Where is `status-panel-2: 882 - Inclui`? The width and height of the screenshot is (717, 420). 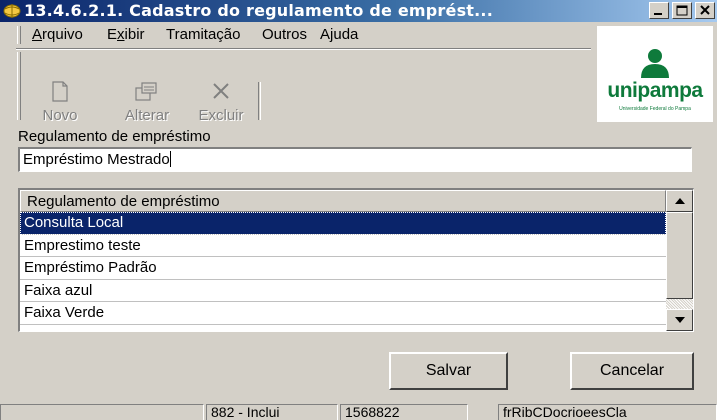
status-panel-2: 882 - Inclui is located at coordinates (272, 412).